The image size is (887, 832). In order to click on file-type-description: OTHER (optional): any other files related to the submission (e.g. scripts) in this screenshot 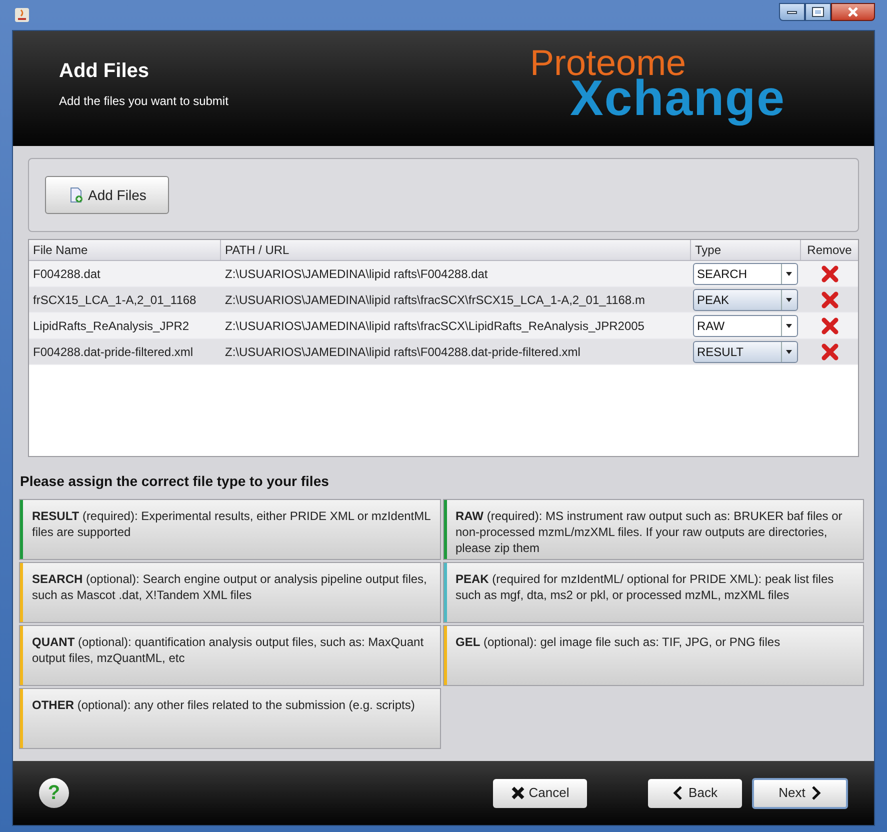, I will do `click(223, 705)`.